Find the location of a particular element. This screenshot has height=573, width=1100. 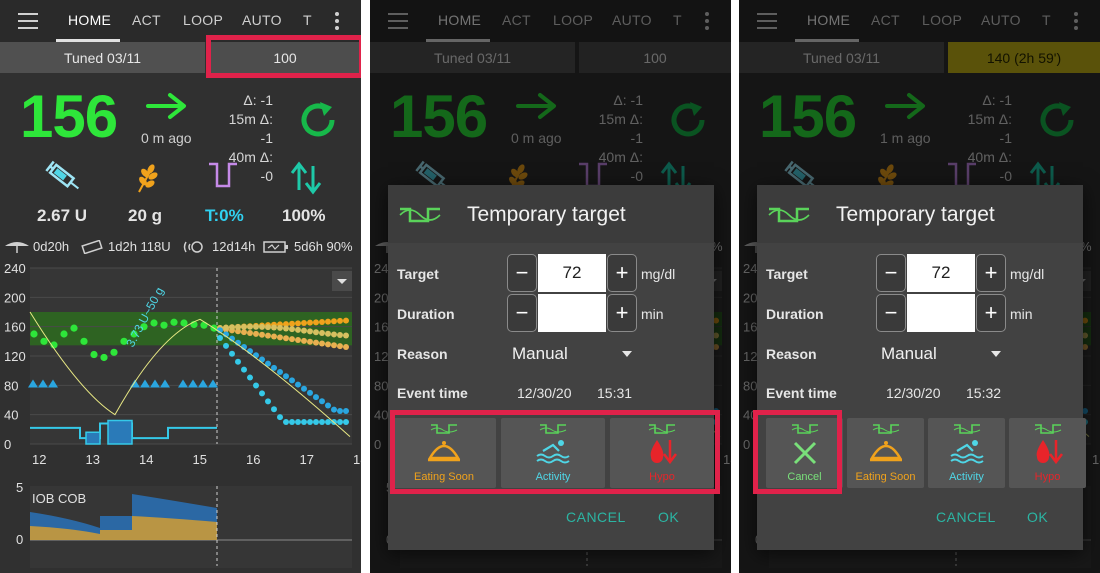

event-time: 15:32 is located at coordinates (983, 393).